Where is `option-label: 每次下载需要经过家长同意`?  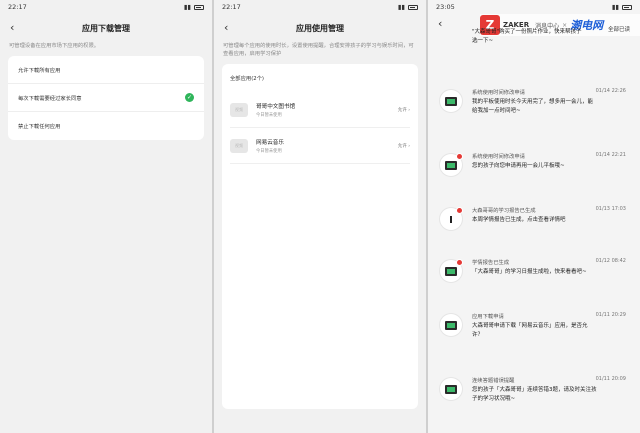 option-label: 每次下载需要经过家长同意 is located at coordinates (50, 98).